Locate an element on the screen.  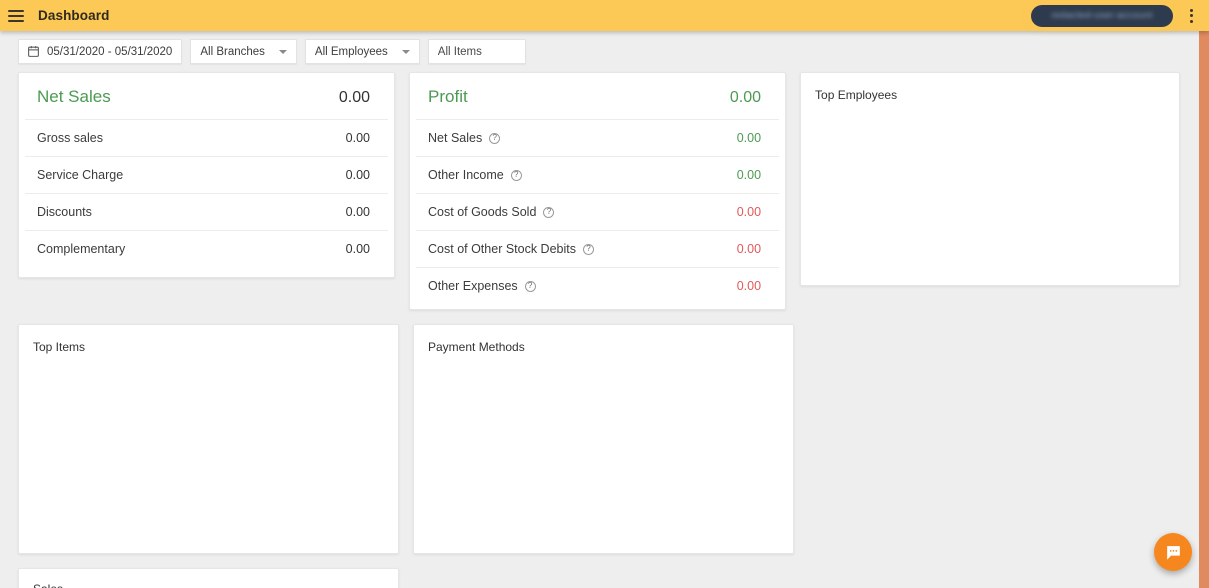
user-account-pill: redacted-user-account is located at coordinates (1102, 15).